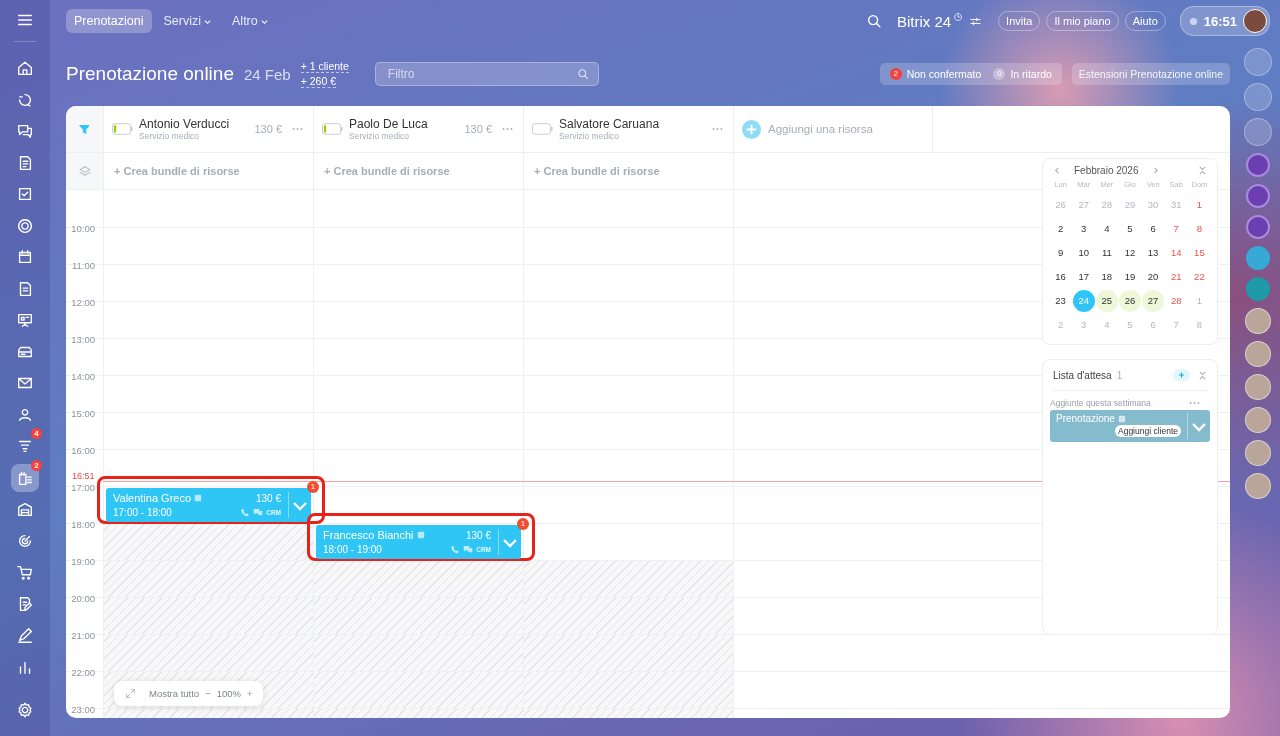 This screenshot has width=1280, height=736. Describe the element at coordinates (83, 339) in the screenshot. I see `time-label: 13:00` at that location.